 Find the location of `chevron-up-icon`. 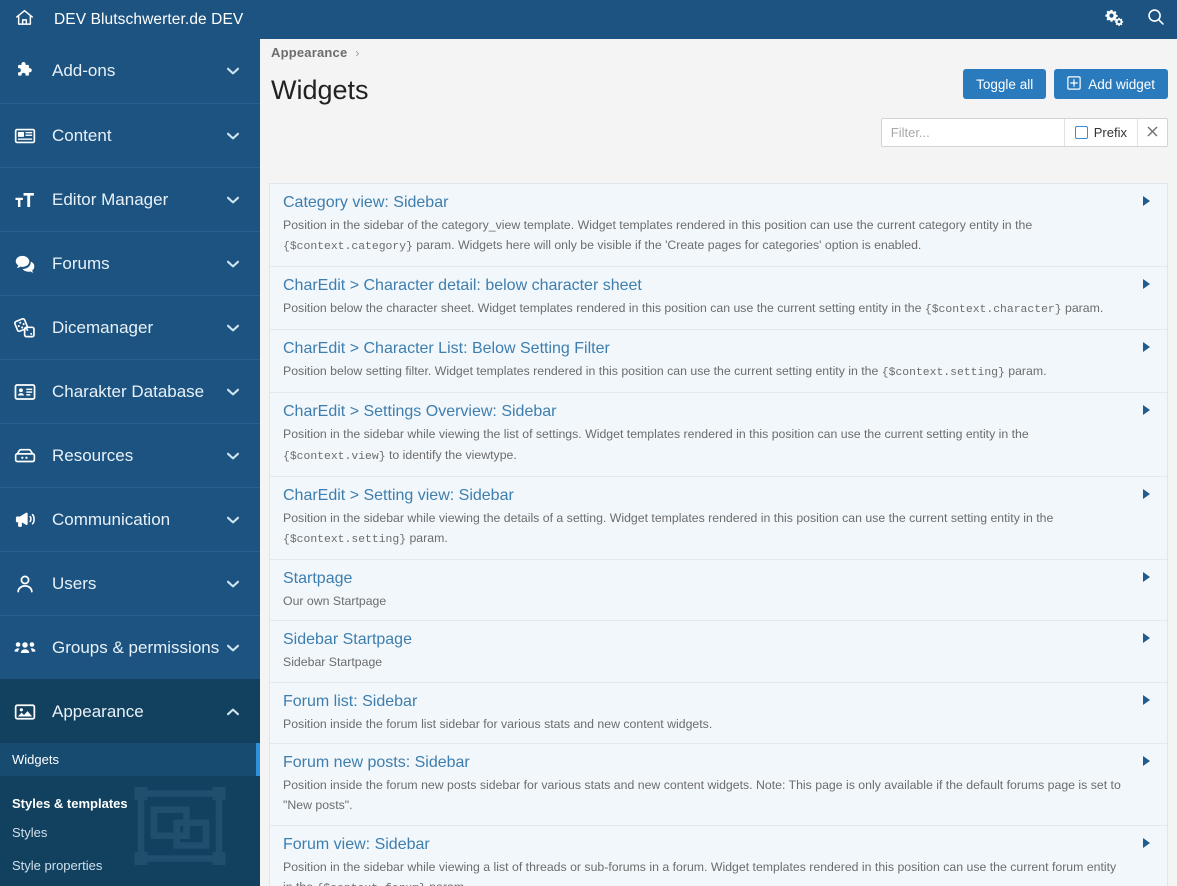

chevron-up-icon is located at coordinates (233, 712).